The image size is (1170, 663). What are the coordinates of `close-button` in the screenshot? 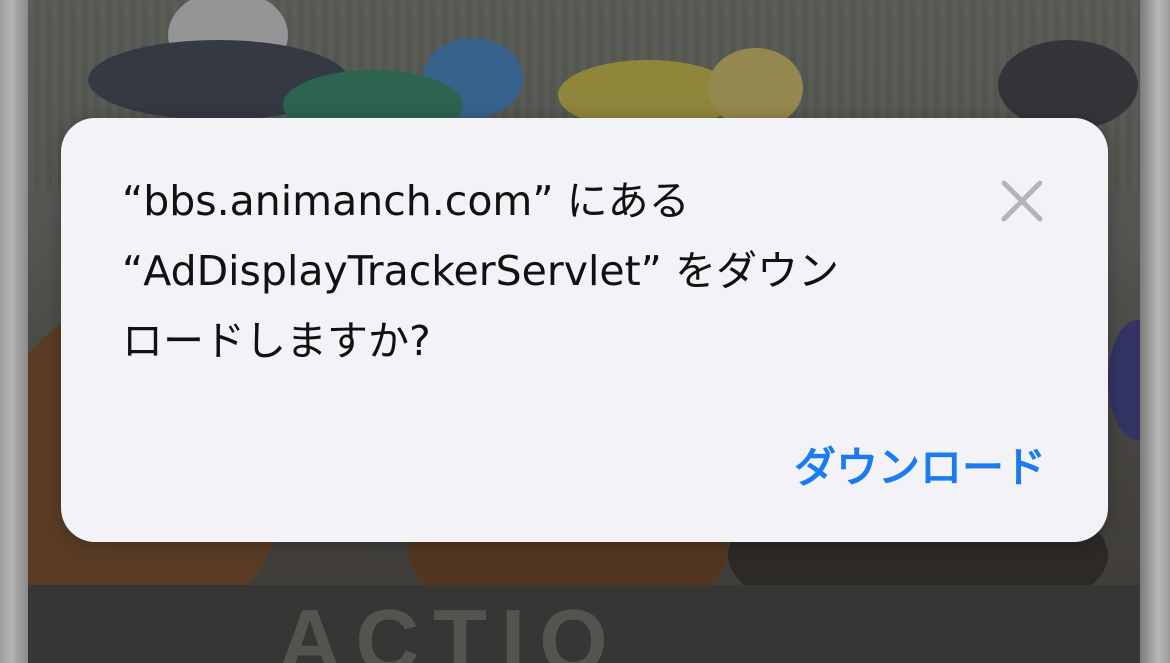 It's located at (1022, 201).